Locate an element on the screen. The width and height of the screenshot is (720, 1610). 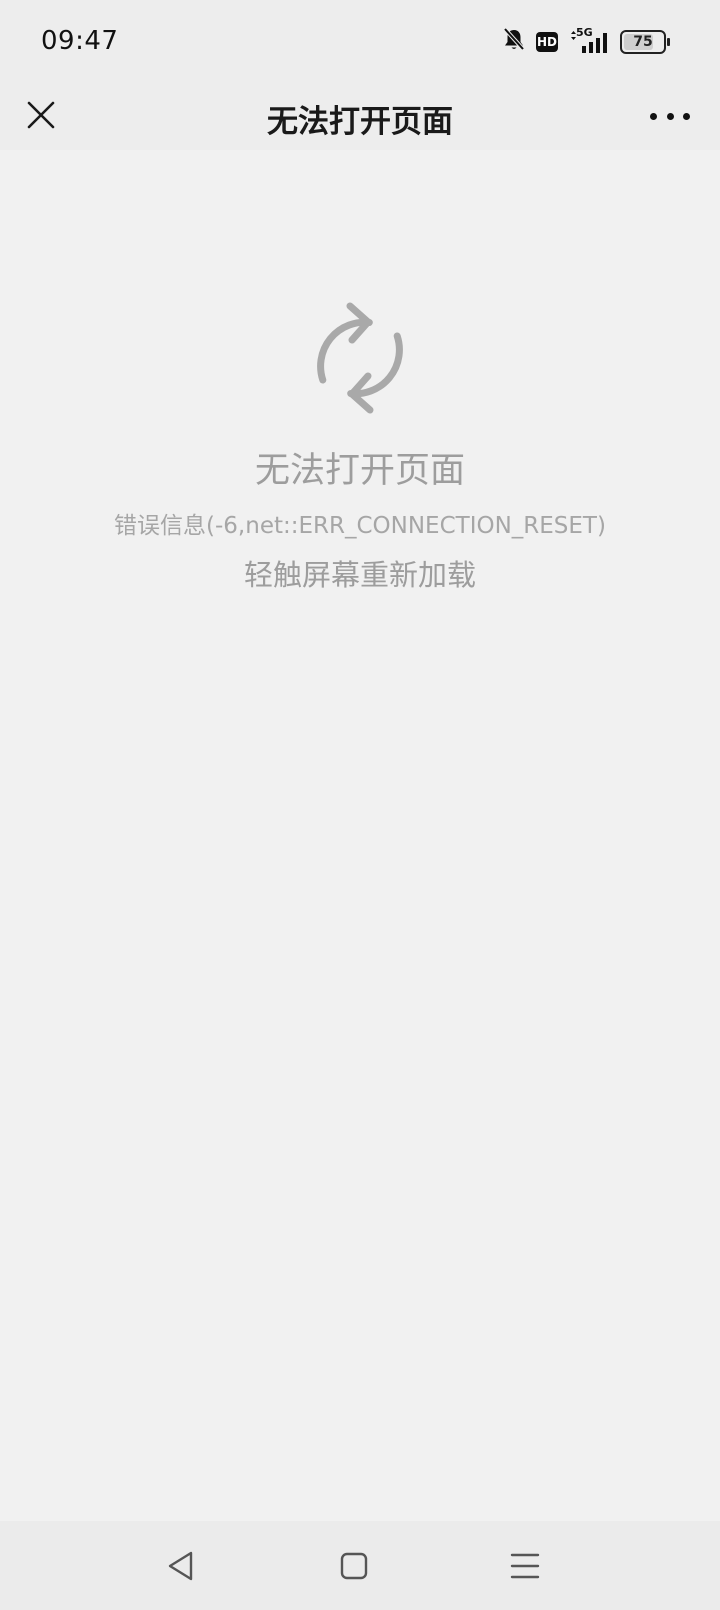
back-icon is located at coordinates (180, 1566).